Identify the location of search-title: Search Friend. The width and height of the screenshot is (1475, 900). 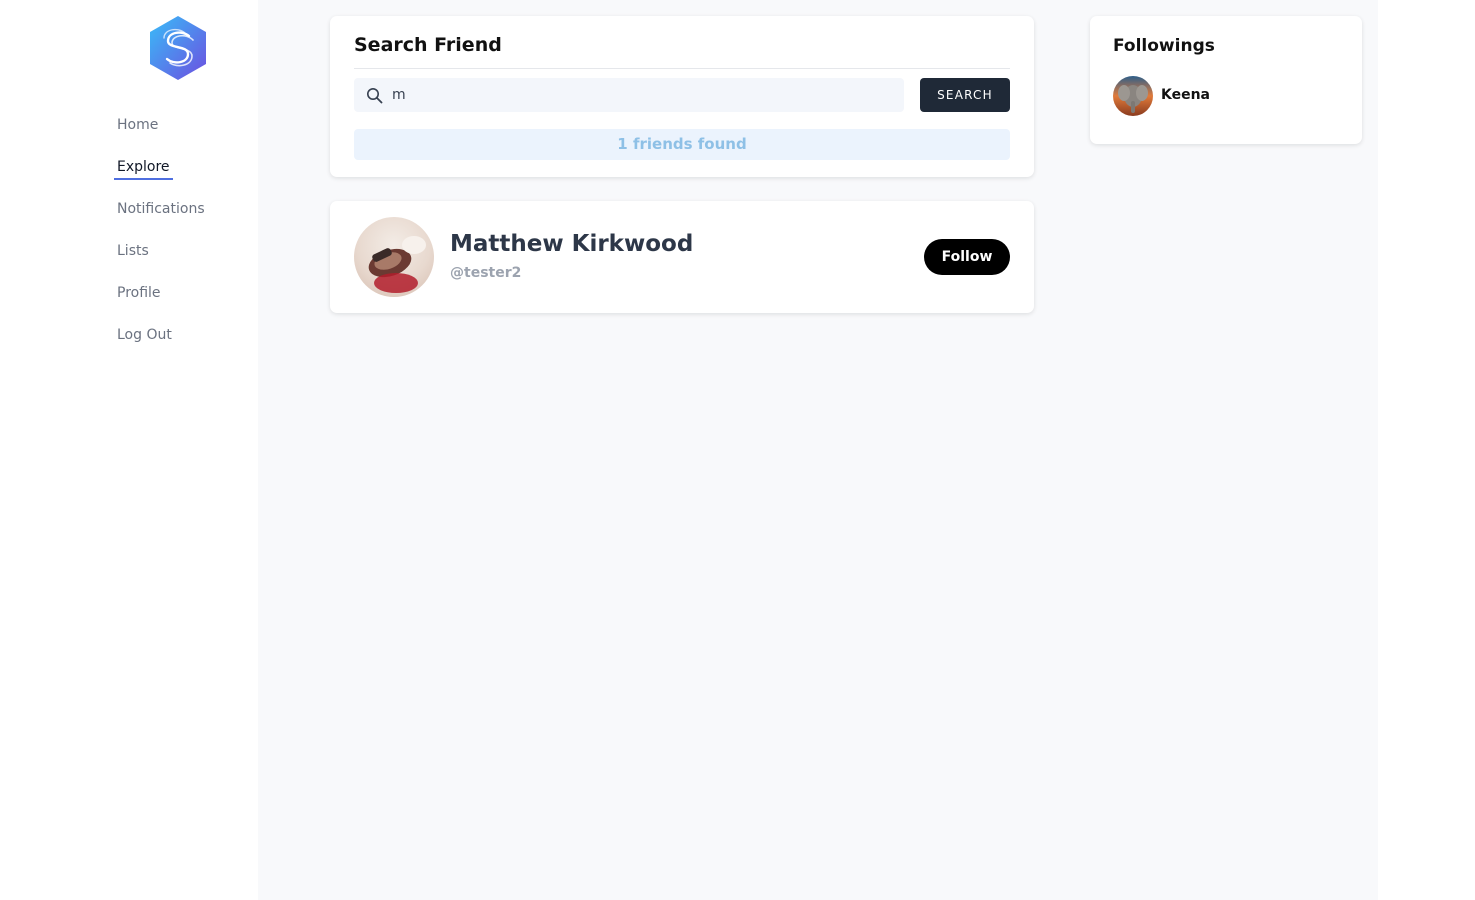
(428, 45).